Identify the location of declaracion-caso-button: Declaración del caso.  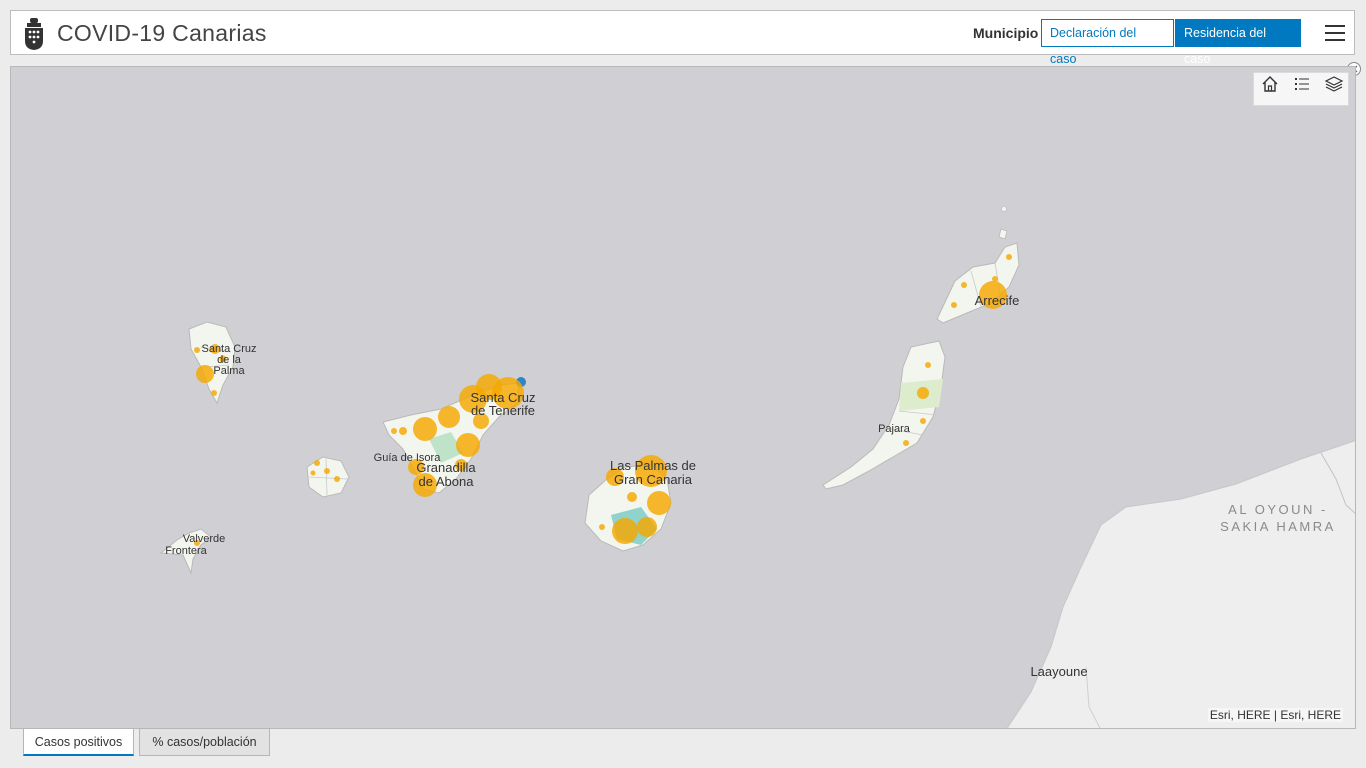
(1107, 42).